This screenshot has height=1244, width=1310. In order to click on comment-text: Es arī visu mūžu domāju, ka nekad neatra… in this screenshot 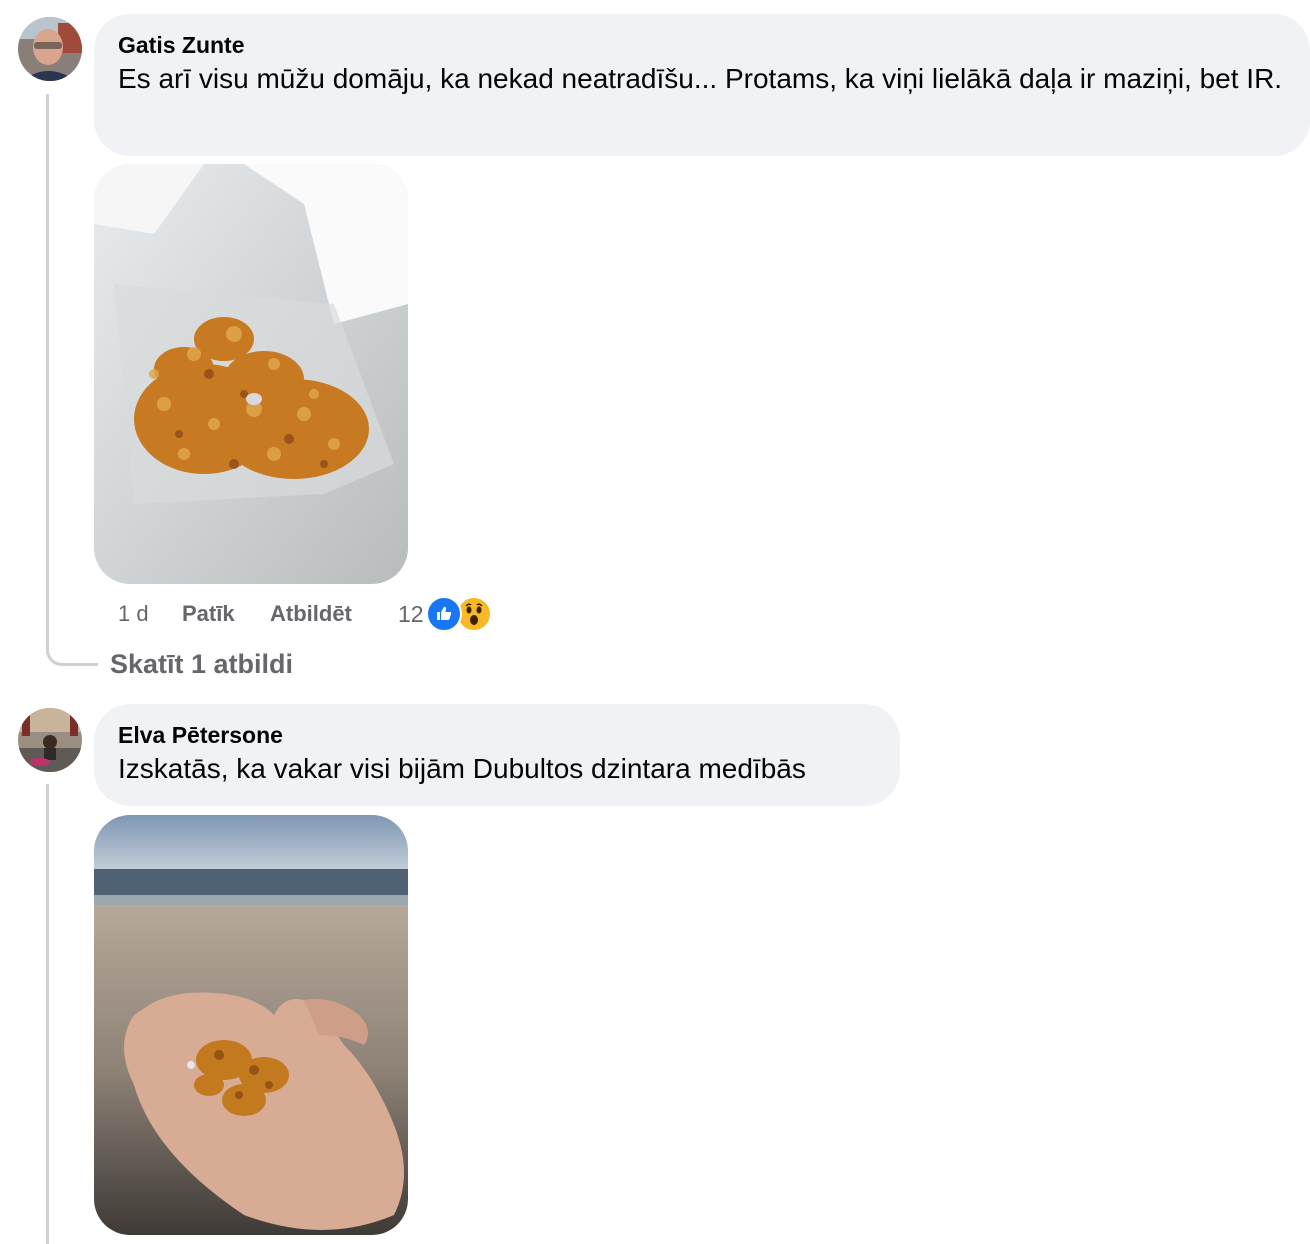, I will do `click(700, 78)`.